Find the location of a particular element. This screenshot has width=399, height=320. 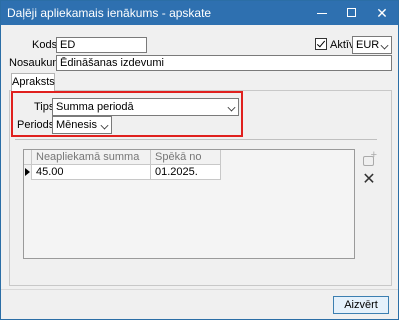

column-header-speka-no: Spēkā no is located at coordinates (186, 157).